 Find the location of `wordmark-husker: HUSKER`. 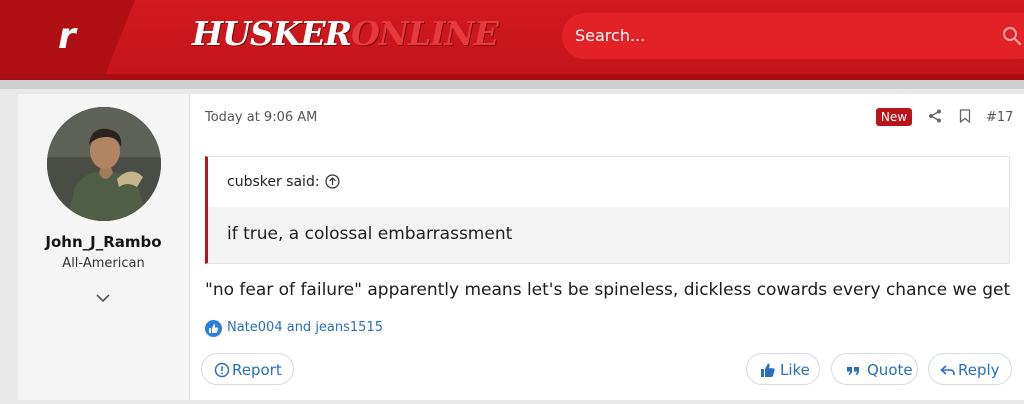

wordmark-husker: HUSKER is located at coordinates (272, 33).